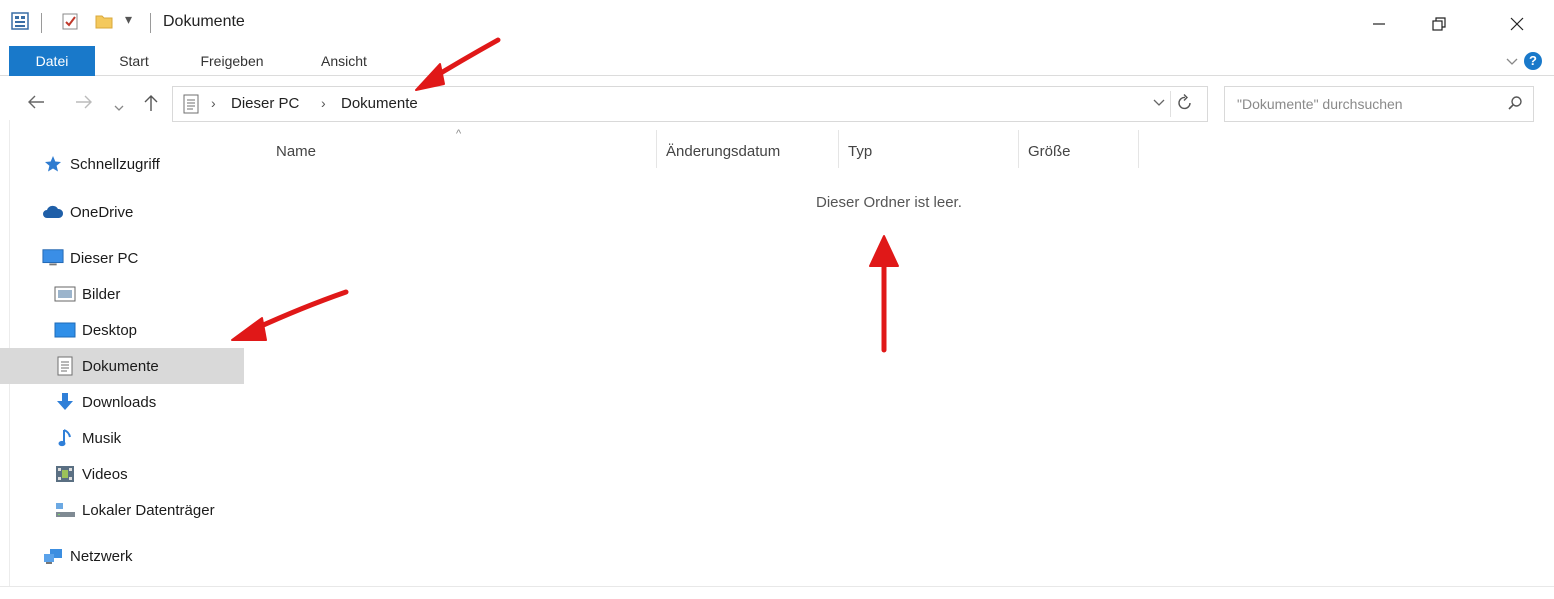 Image resolution: width=1554 pixels, height=599 pixels. I want to click on sidebar-item-videos: Videos, so click(122, 474).